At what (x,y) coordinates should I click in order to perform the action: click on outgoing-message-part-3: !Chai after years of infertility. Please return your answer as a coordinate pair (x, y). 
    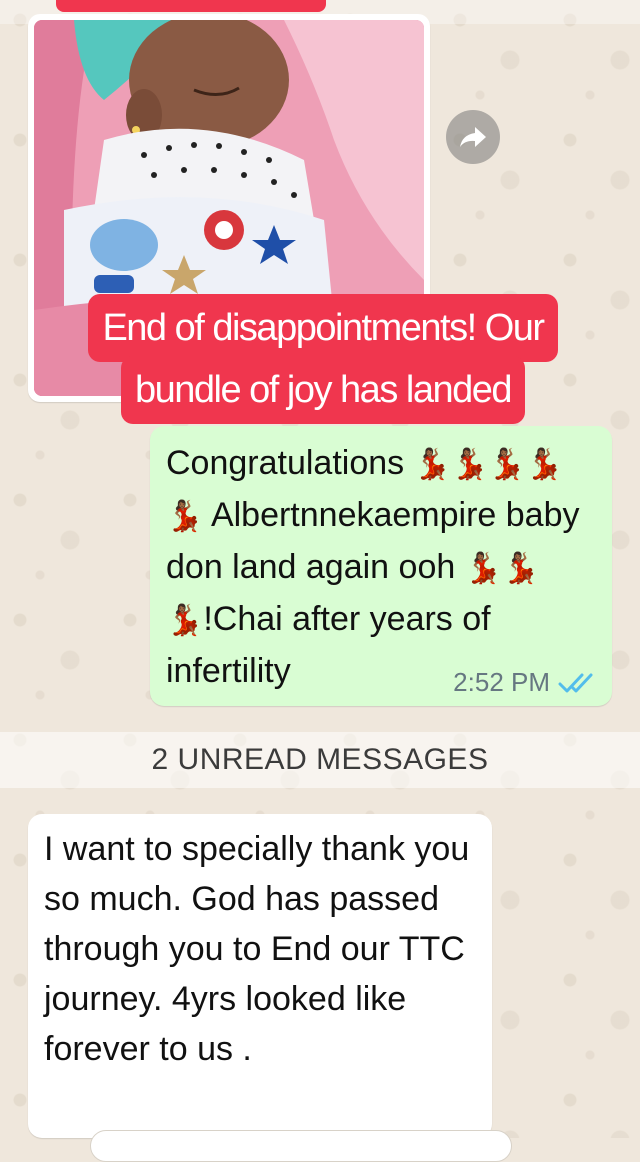
    Looking at the image, I should click on (328, 645).